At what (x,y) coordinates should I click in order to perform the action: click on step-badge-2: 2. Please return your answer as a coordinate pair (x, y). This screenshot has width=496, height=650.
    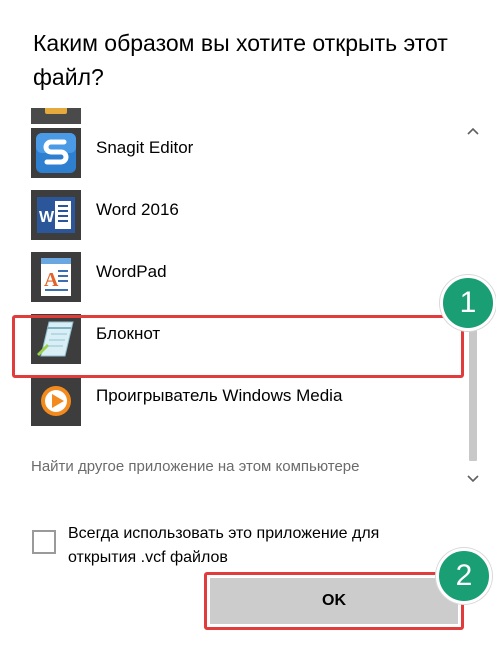
    Looking at the image, I should click on (464, 576).